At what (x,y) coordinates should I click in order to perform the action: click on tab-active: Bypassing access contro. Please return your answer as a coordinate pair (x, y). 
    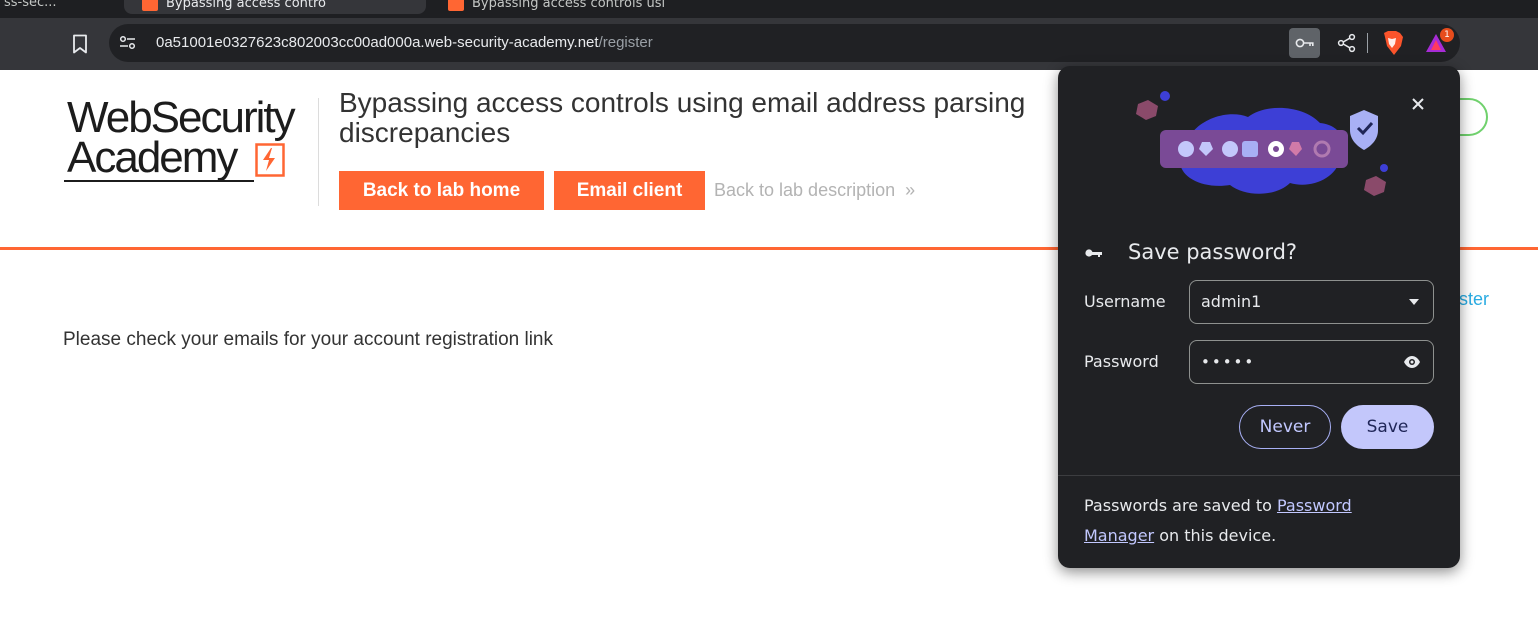
    Looking at the image, I should click on (275, 7).